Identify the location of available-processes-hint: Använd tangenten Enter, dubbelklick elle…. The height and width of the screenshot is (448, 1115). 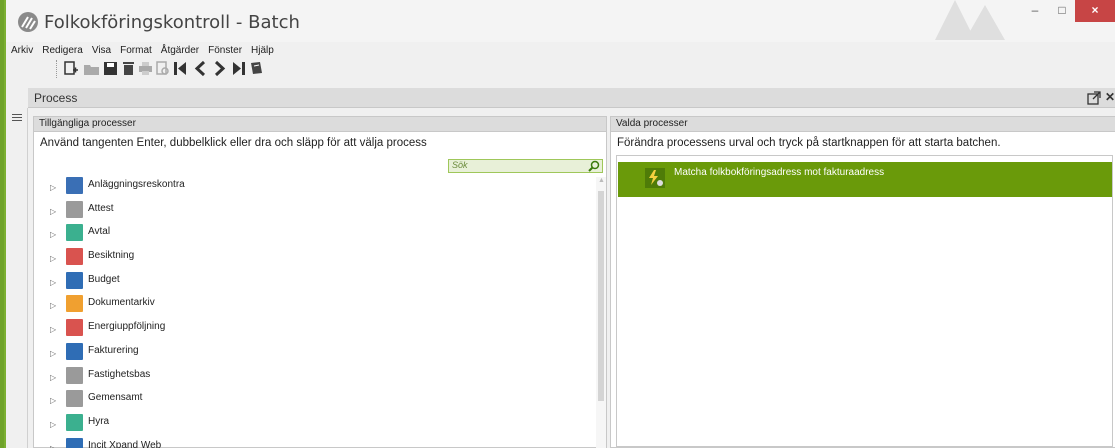
(233, 143).